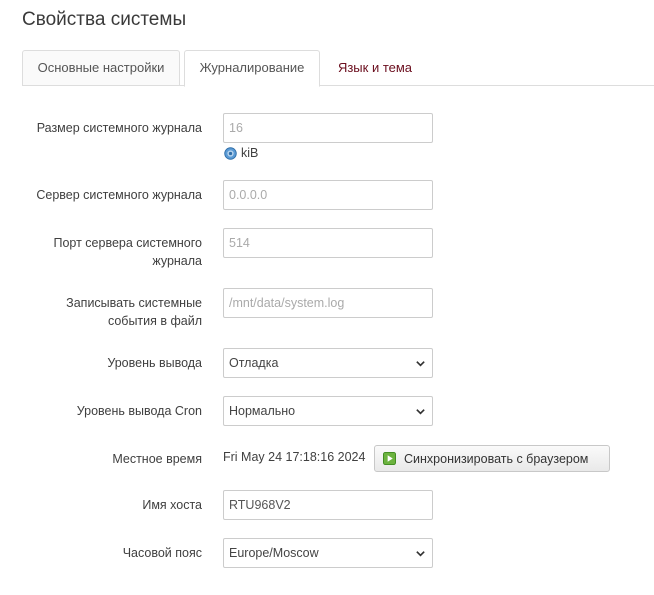 This screenshot has height=595, width=654. I want to click on local-time-value: Fri May 24 17:18:16 2024, so click(294, 457).